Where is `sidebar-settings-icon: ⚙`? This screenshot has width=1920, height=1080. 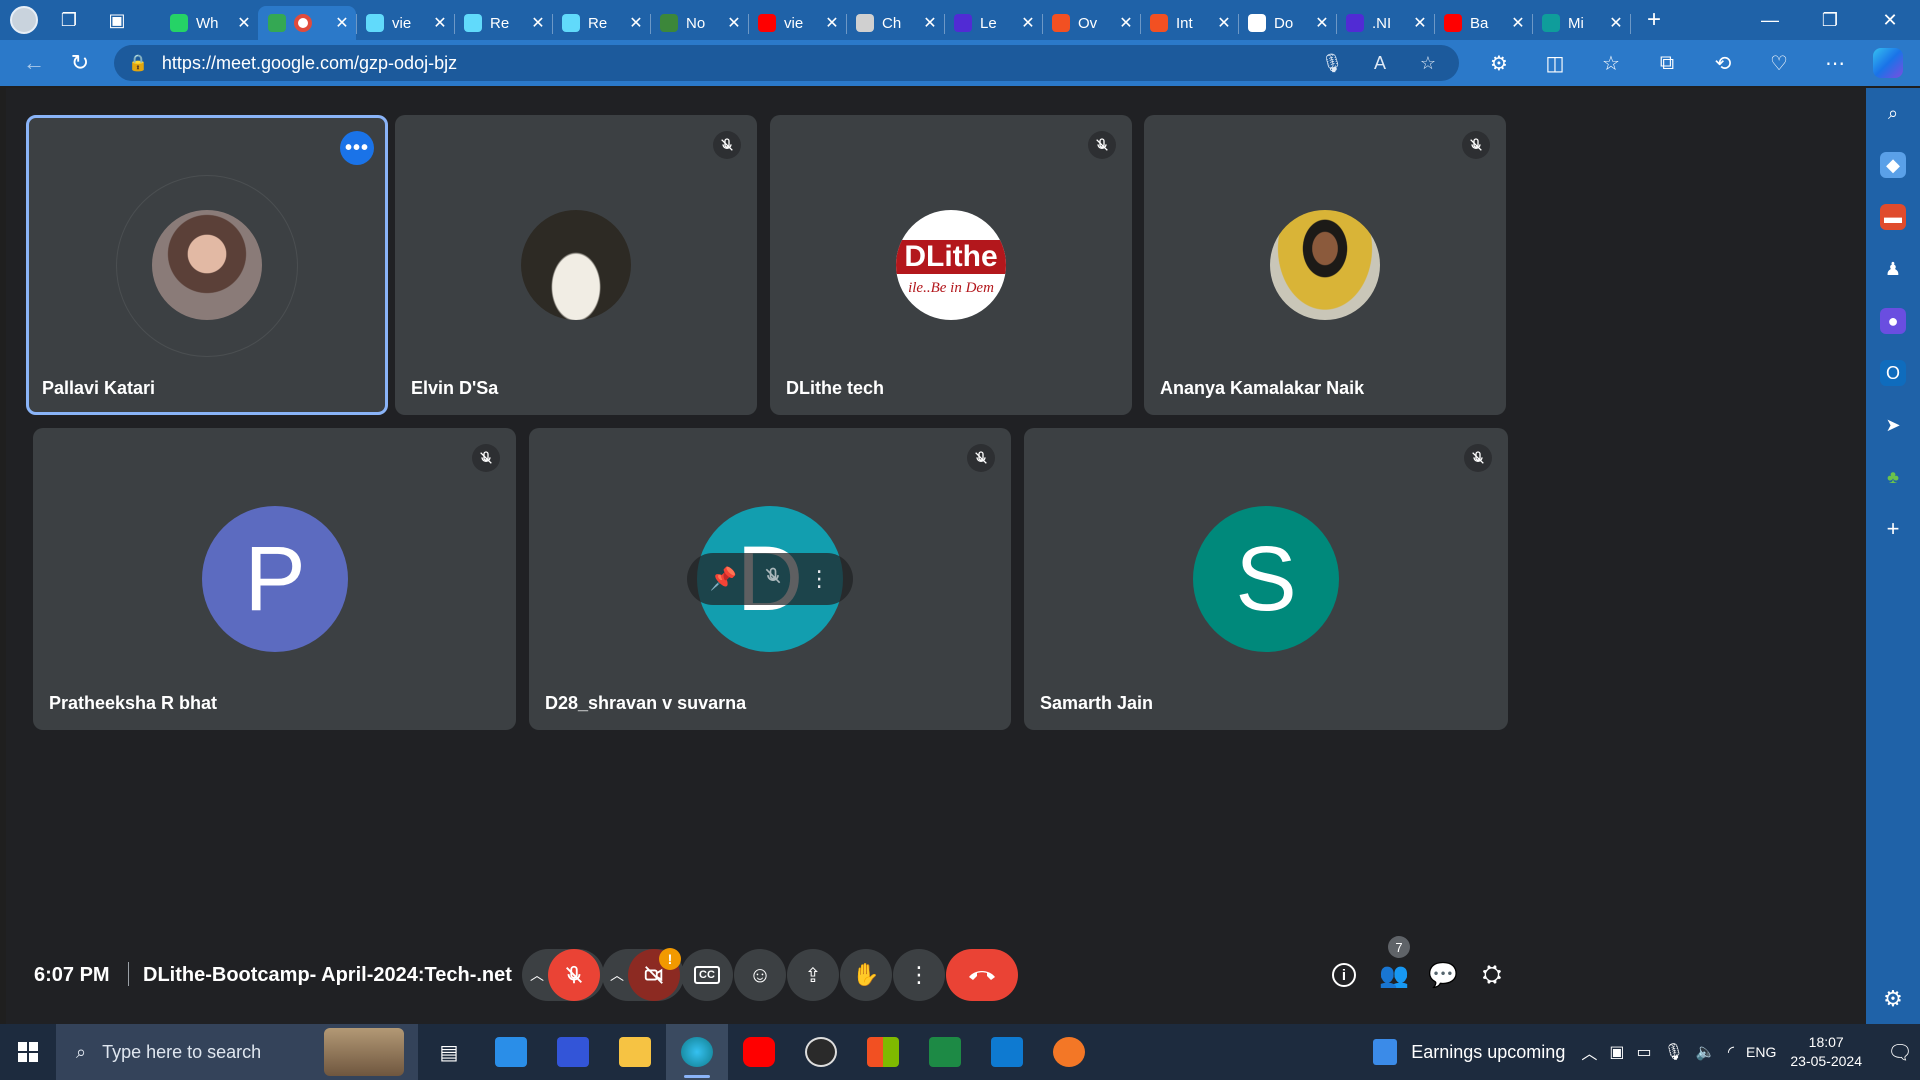 sidebar-settings-icon: ⚙ is located at coordinates (1893, 999).